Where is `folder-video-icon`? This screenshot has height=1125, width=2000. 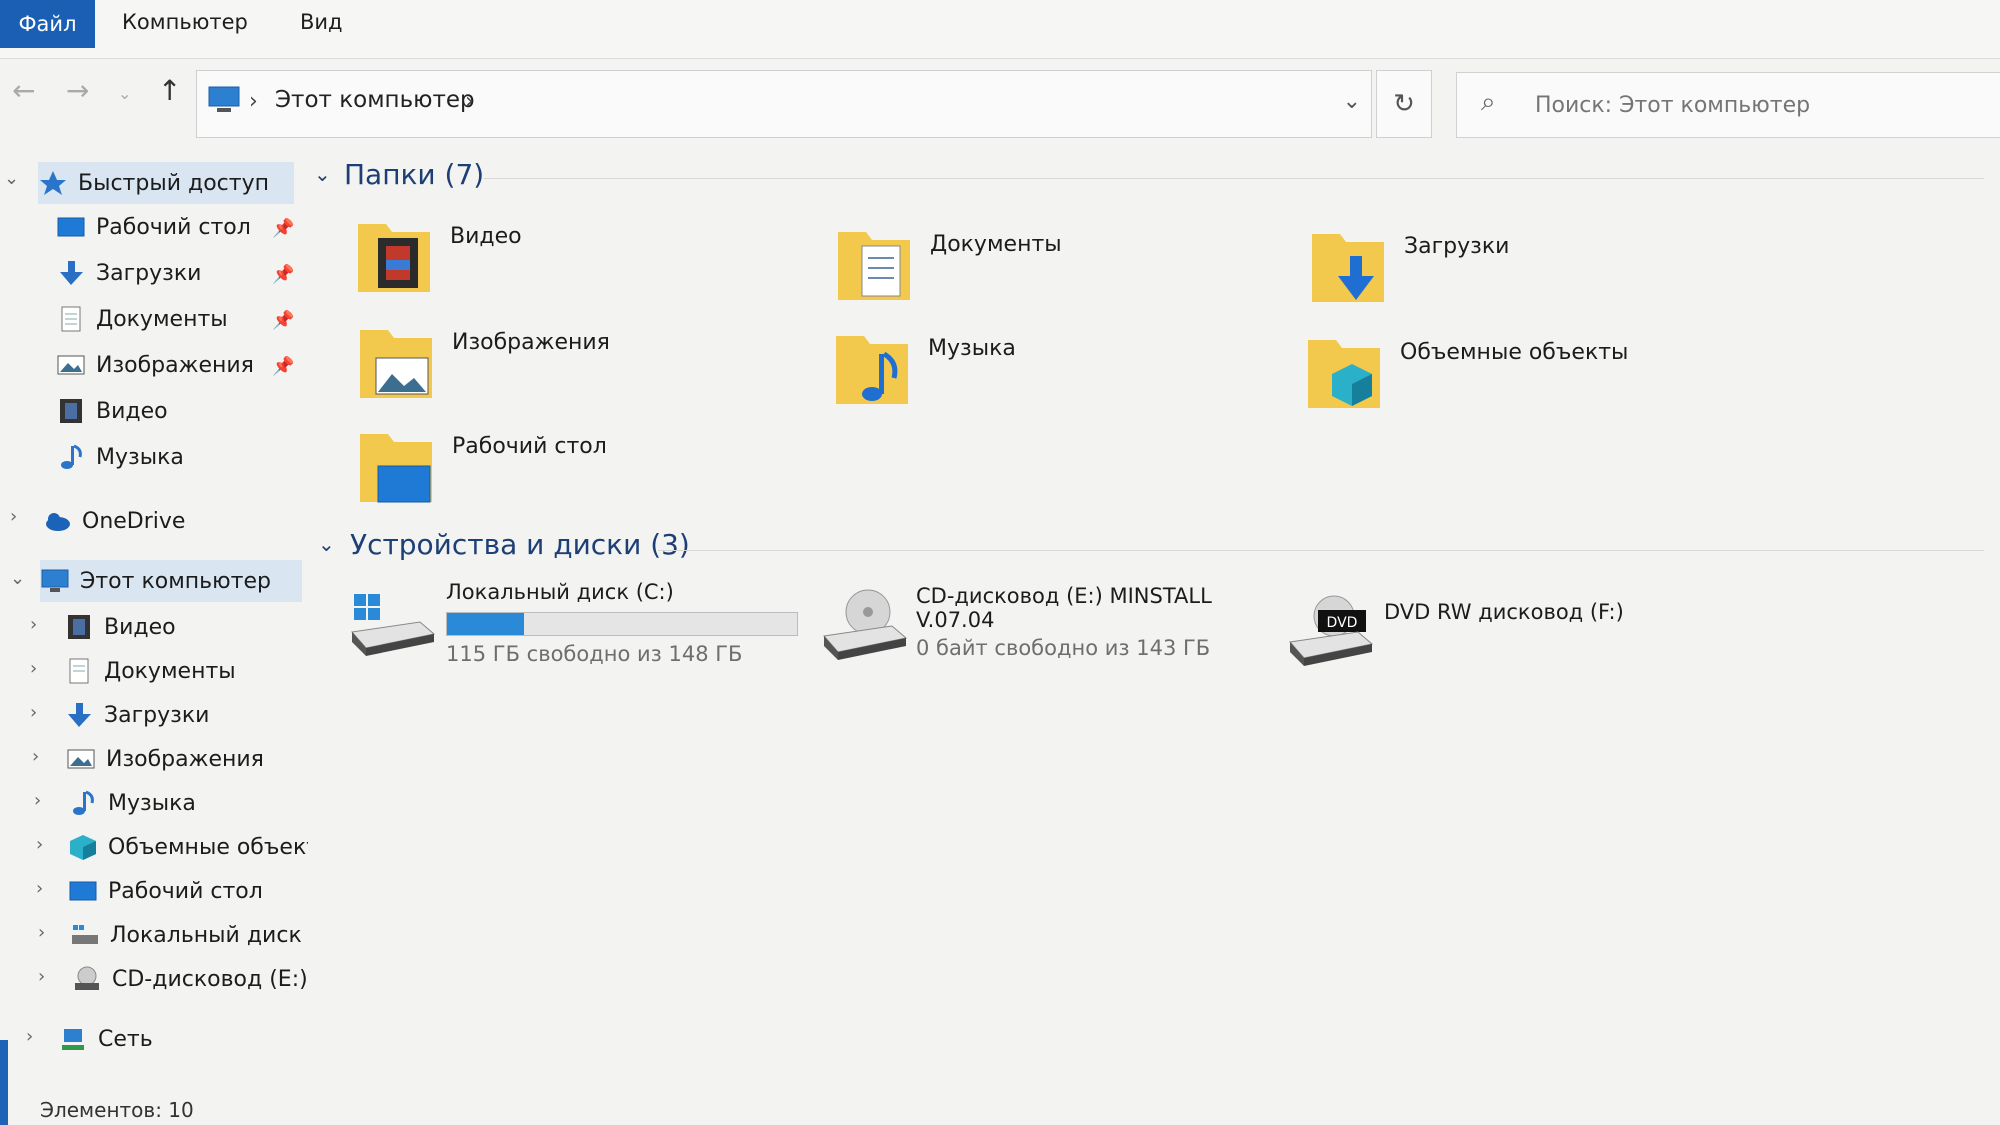 folder-video-icon is located at coordinates (394, 258).